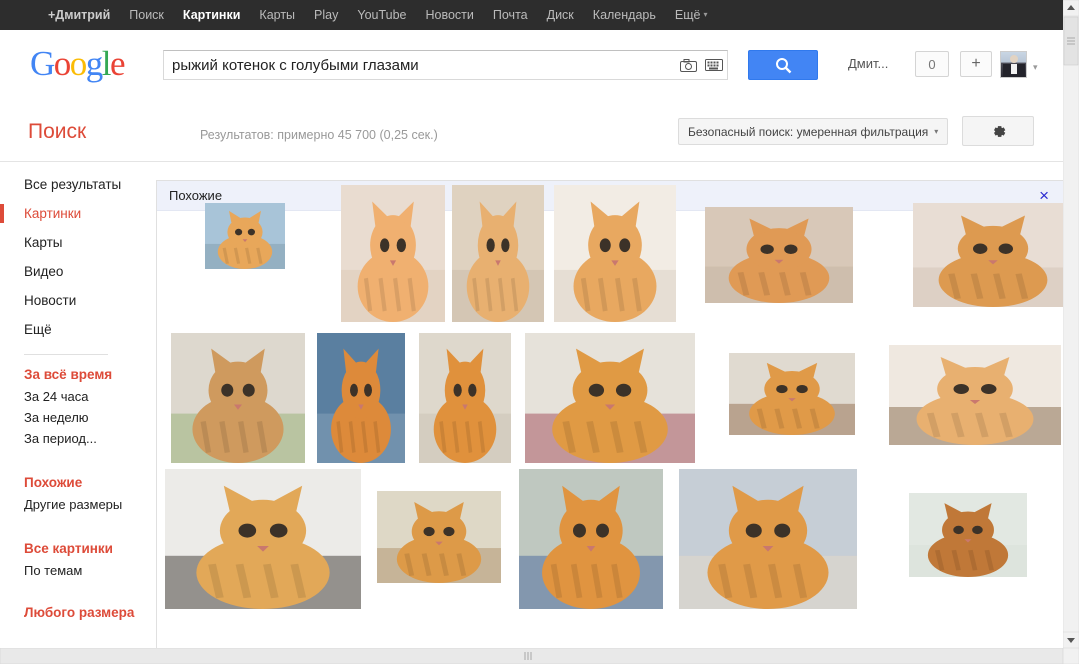 The width and height of the screenshot is (1079, 664). I want to click on settings-gear-button, so click(998, 131).